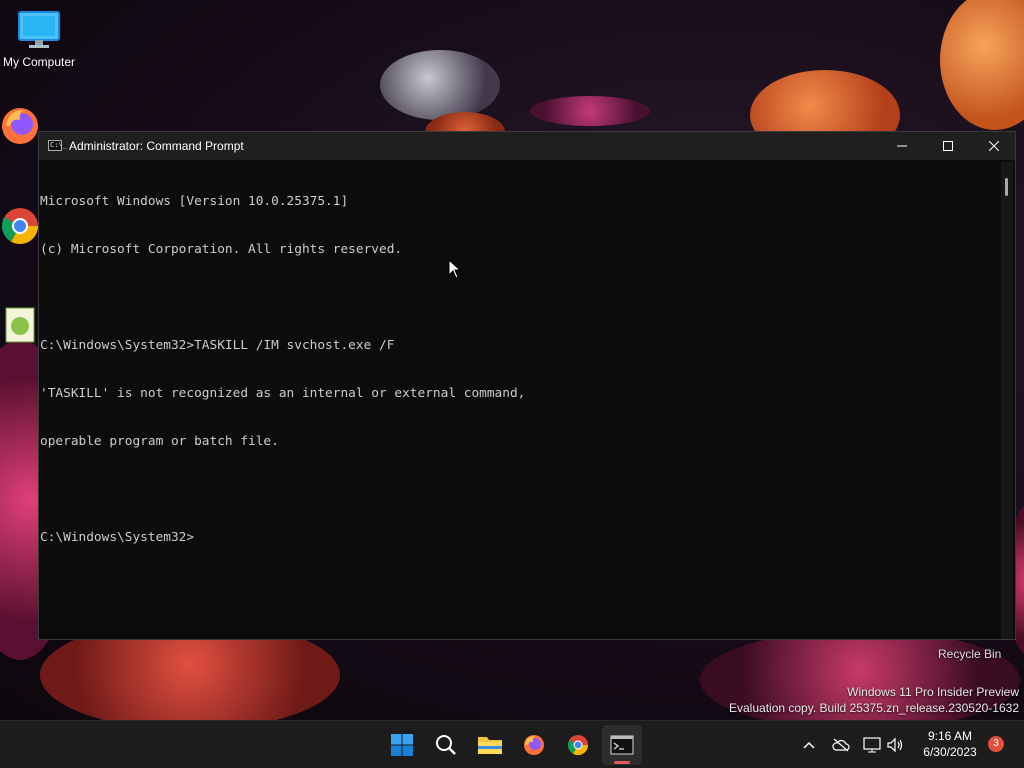  I want to click on desktop-icon-label: My Computer, so click(39, 62).